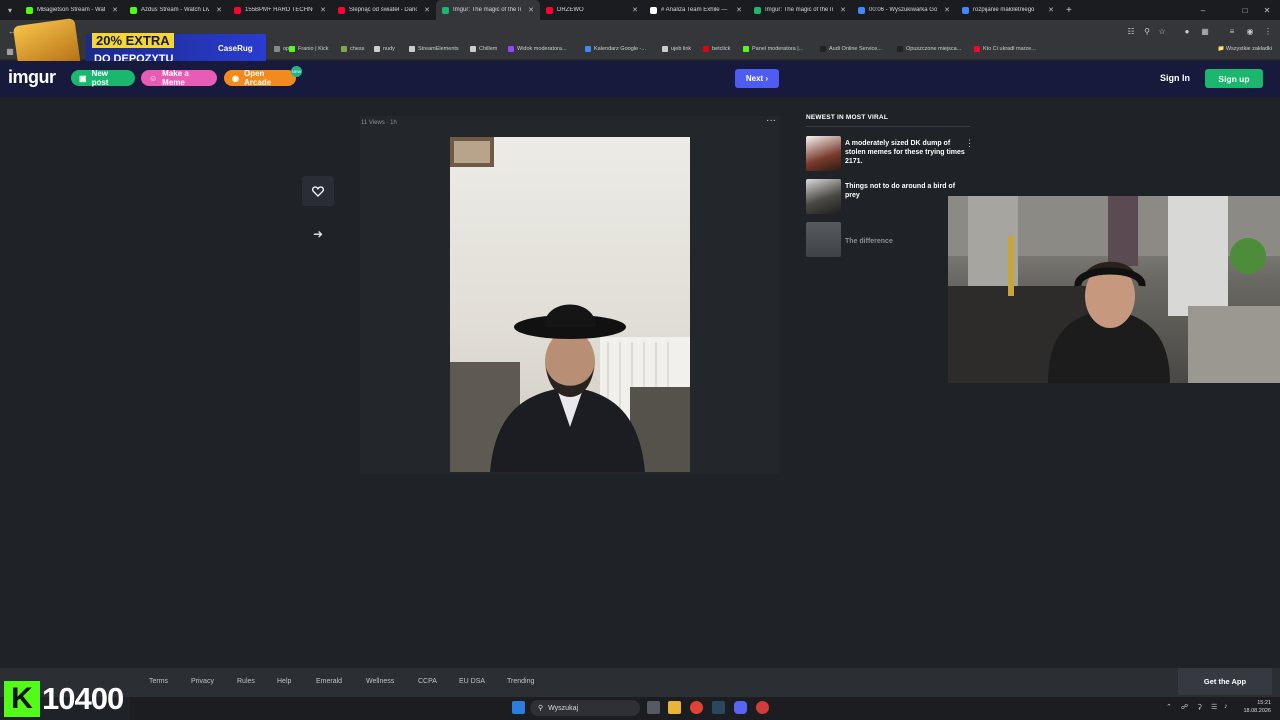 This screenshot has width=1280, height=720. Describe the element at coordinates (318, 234) in the screenshot. I see `share-arrow-icon: ➜` at that location.